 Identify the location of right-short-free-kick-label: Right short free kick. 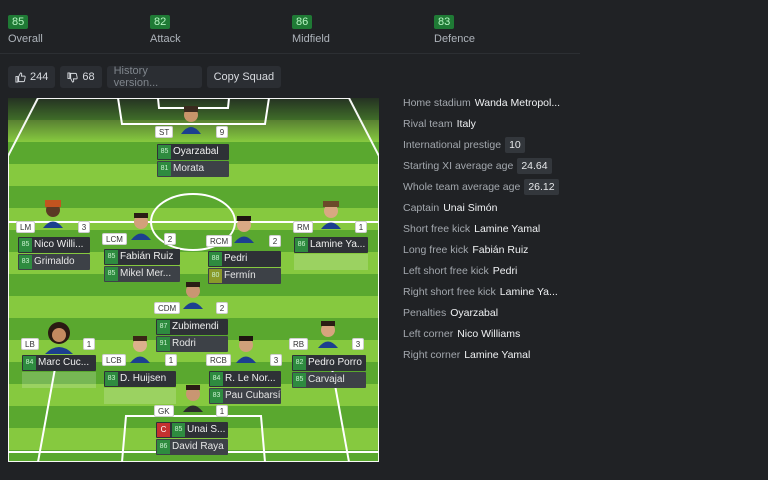
(449, 291).